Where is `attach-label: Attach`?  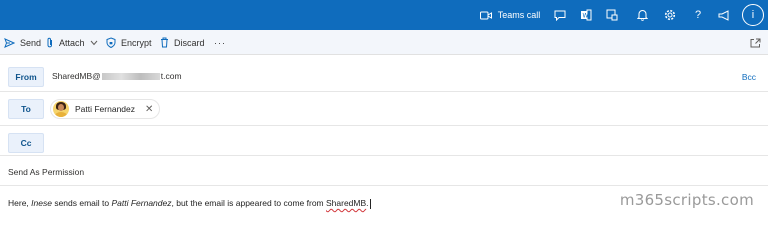
attach-label: Attach is located at coordinates (72, 42).